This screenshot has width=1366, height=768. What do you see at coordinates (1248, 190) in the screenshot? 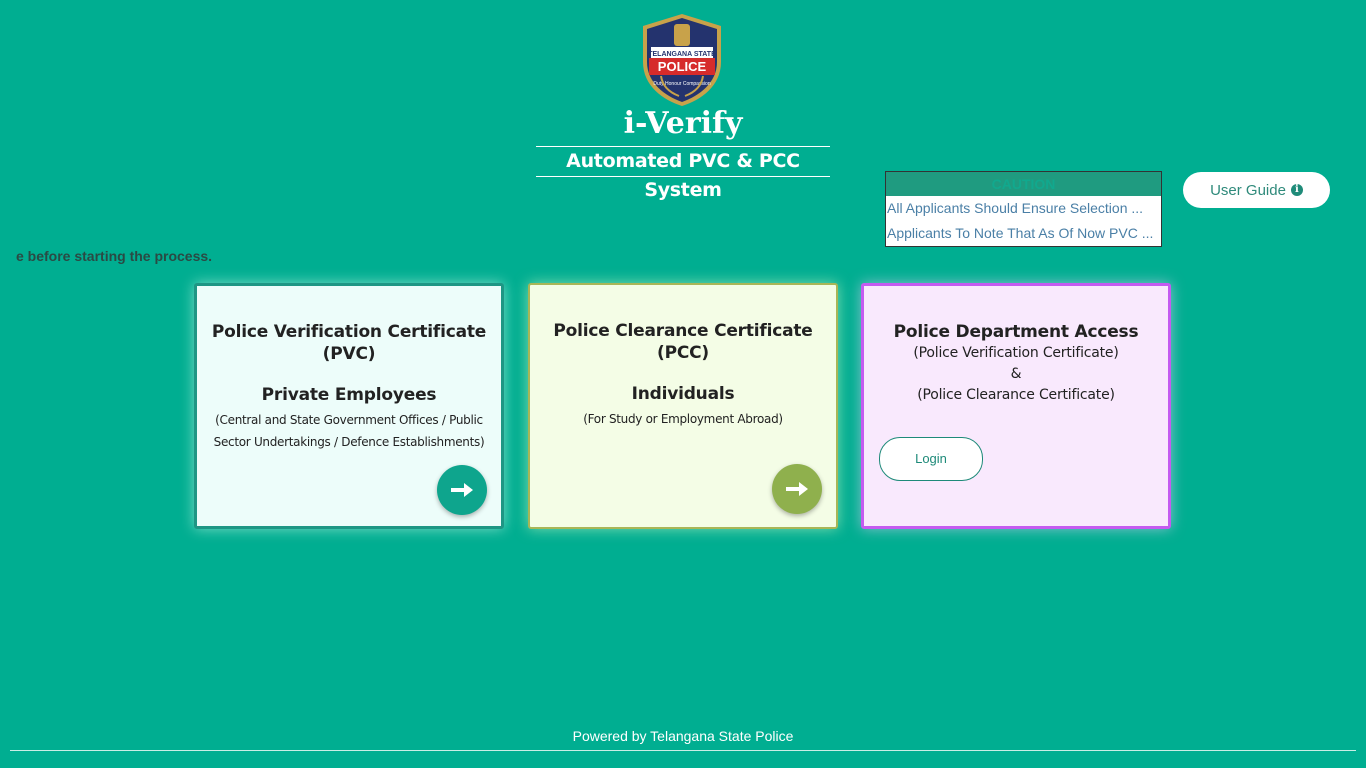
I see `user-guide-label: User Guide` at bounding box center [1248, 190].